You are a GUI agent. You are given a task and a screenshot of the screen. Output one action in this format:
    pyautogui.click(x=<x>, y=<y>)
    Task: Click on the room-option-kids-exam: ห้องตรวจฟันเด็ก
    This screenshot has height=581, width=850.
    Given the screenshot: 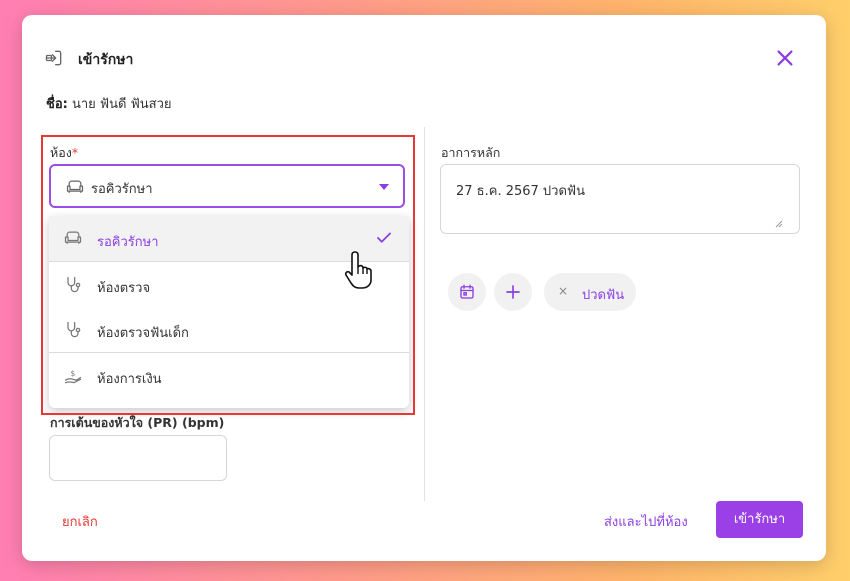 What is the action you would take?
    pyautogui.click(x=229, y=329)
    